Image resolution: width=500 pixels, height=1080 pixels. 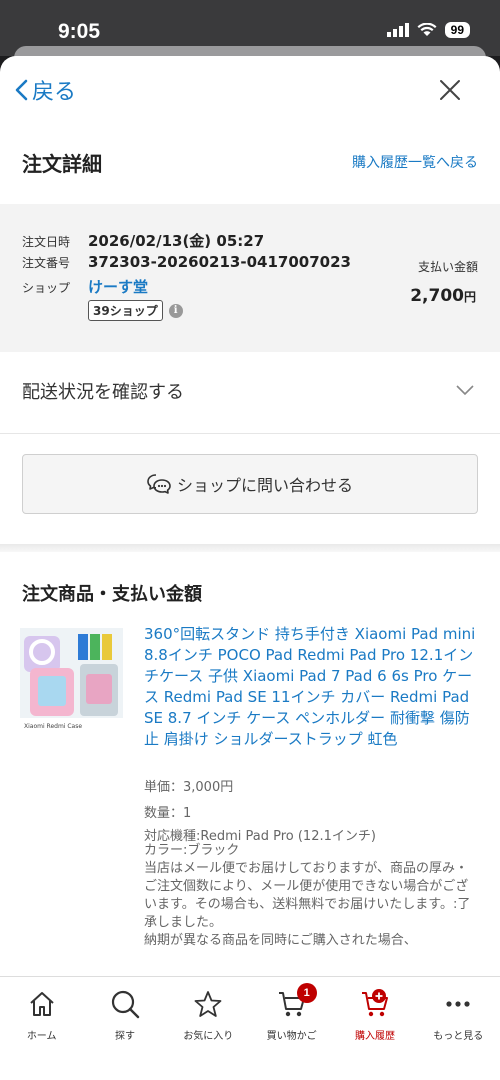 I want to click on back-button: 戻る, so click(x=45, y=90).